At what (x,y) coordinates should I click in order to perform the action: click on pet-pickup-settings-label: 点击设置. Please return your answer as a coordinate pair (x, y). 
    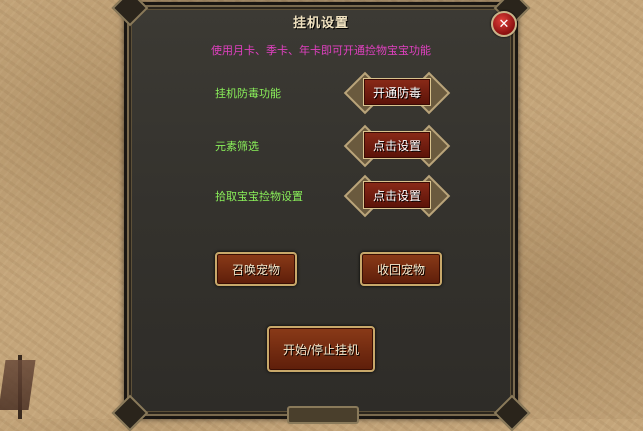
    Looking at the image, I should click on (397, 195).